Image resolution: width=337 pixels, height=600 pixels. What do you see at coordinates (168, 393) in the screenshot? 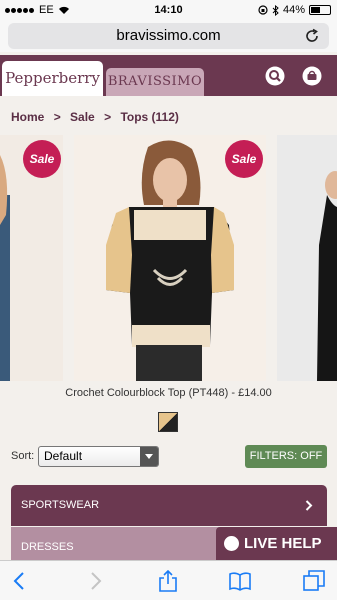
I see `product-caption: Crochet Colourblock Top (PT448) - £14.00` at bounding box center [168, 393].